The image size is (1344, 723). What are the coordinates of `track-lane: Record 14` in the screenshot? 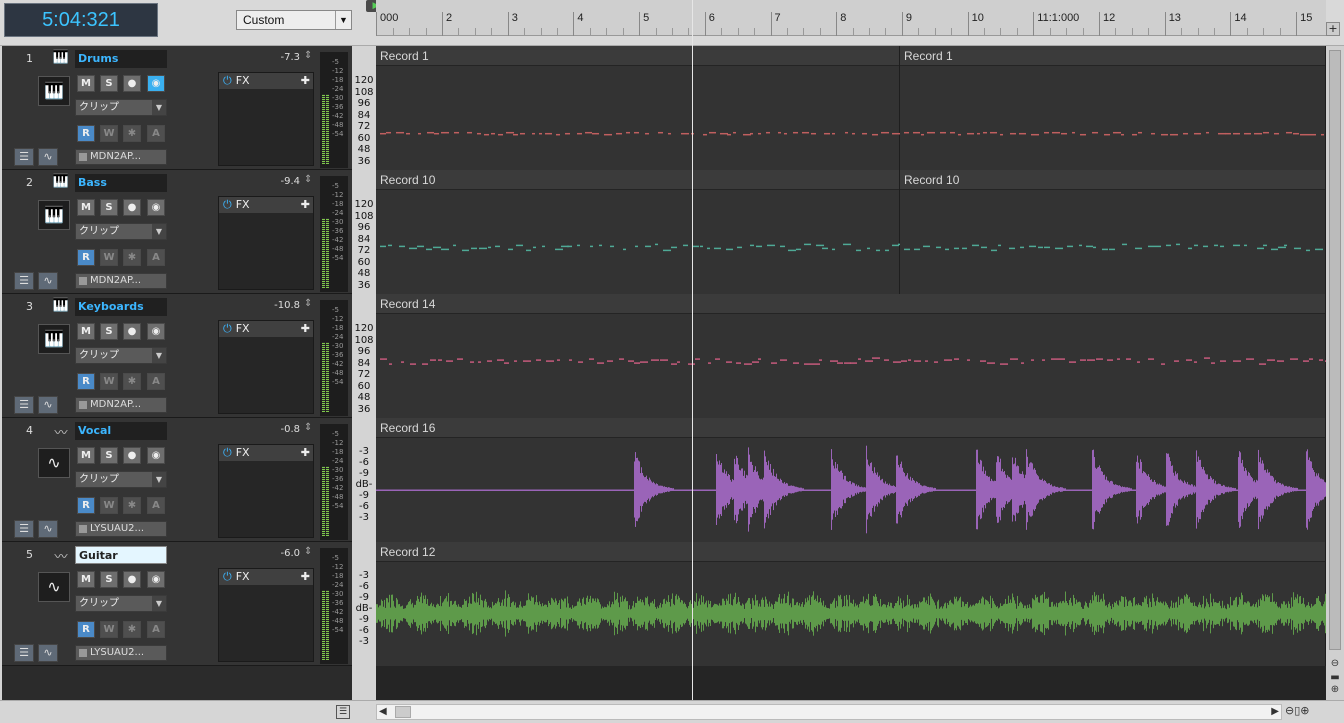 It's located at (851, 356).